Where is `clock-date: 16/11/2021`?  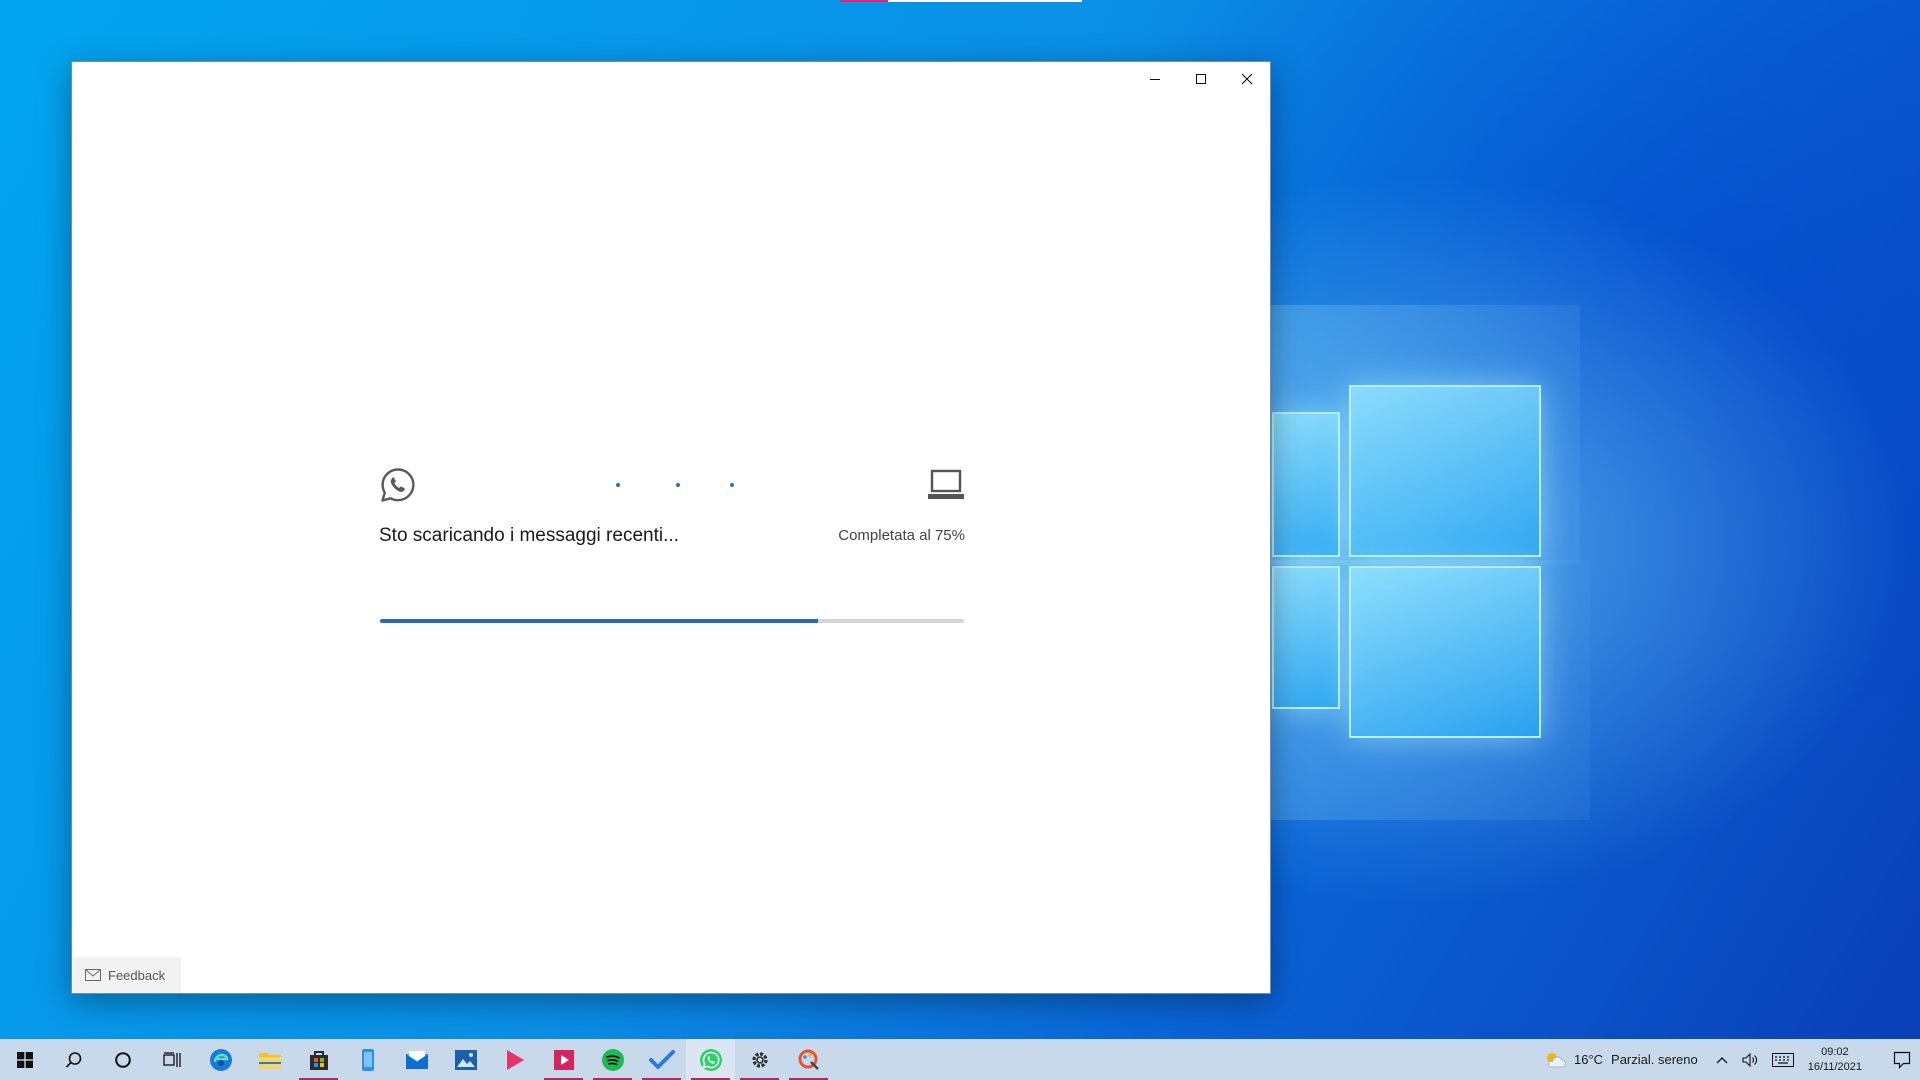
clock-date: 16/11/2021 is located at coordinates (1834, 1066).